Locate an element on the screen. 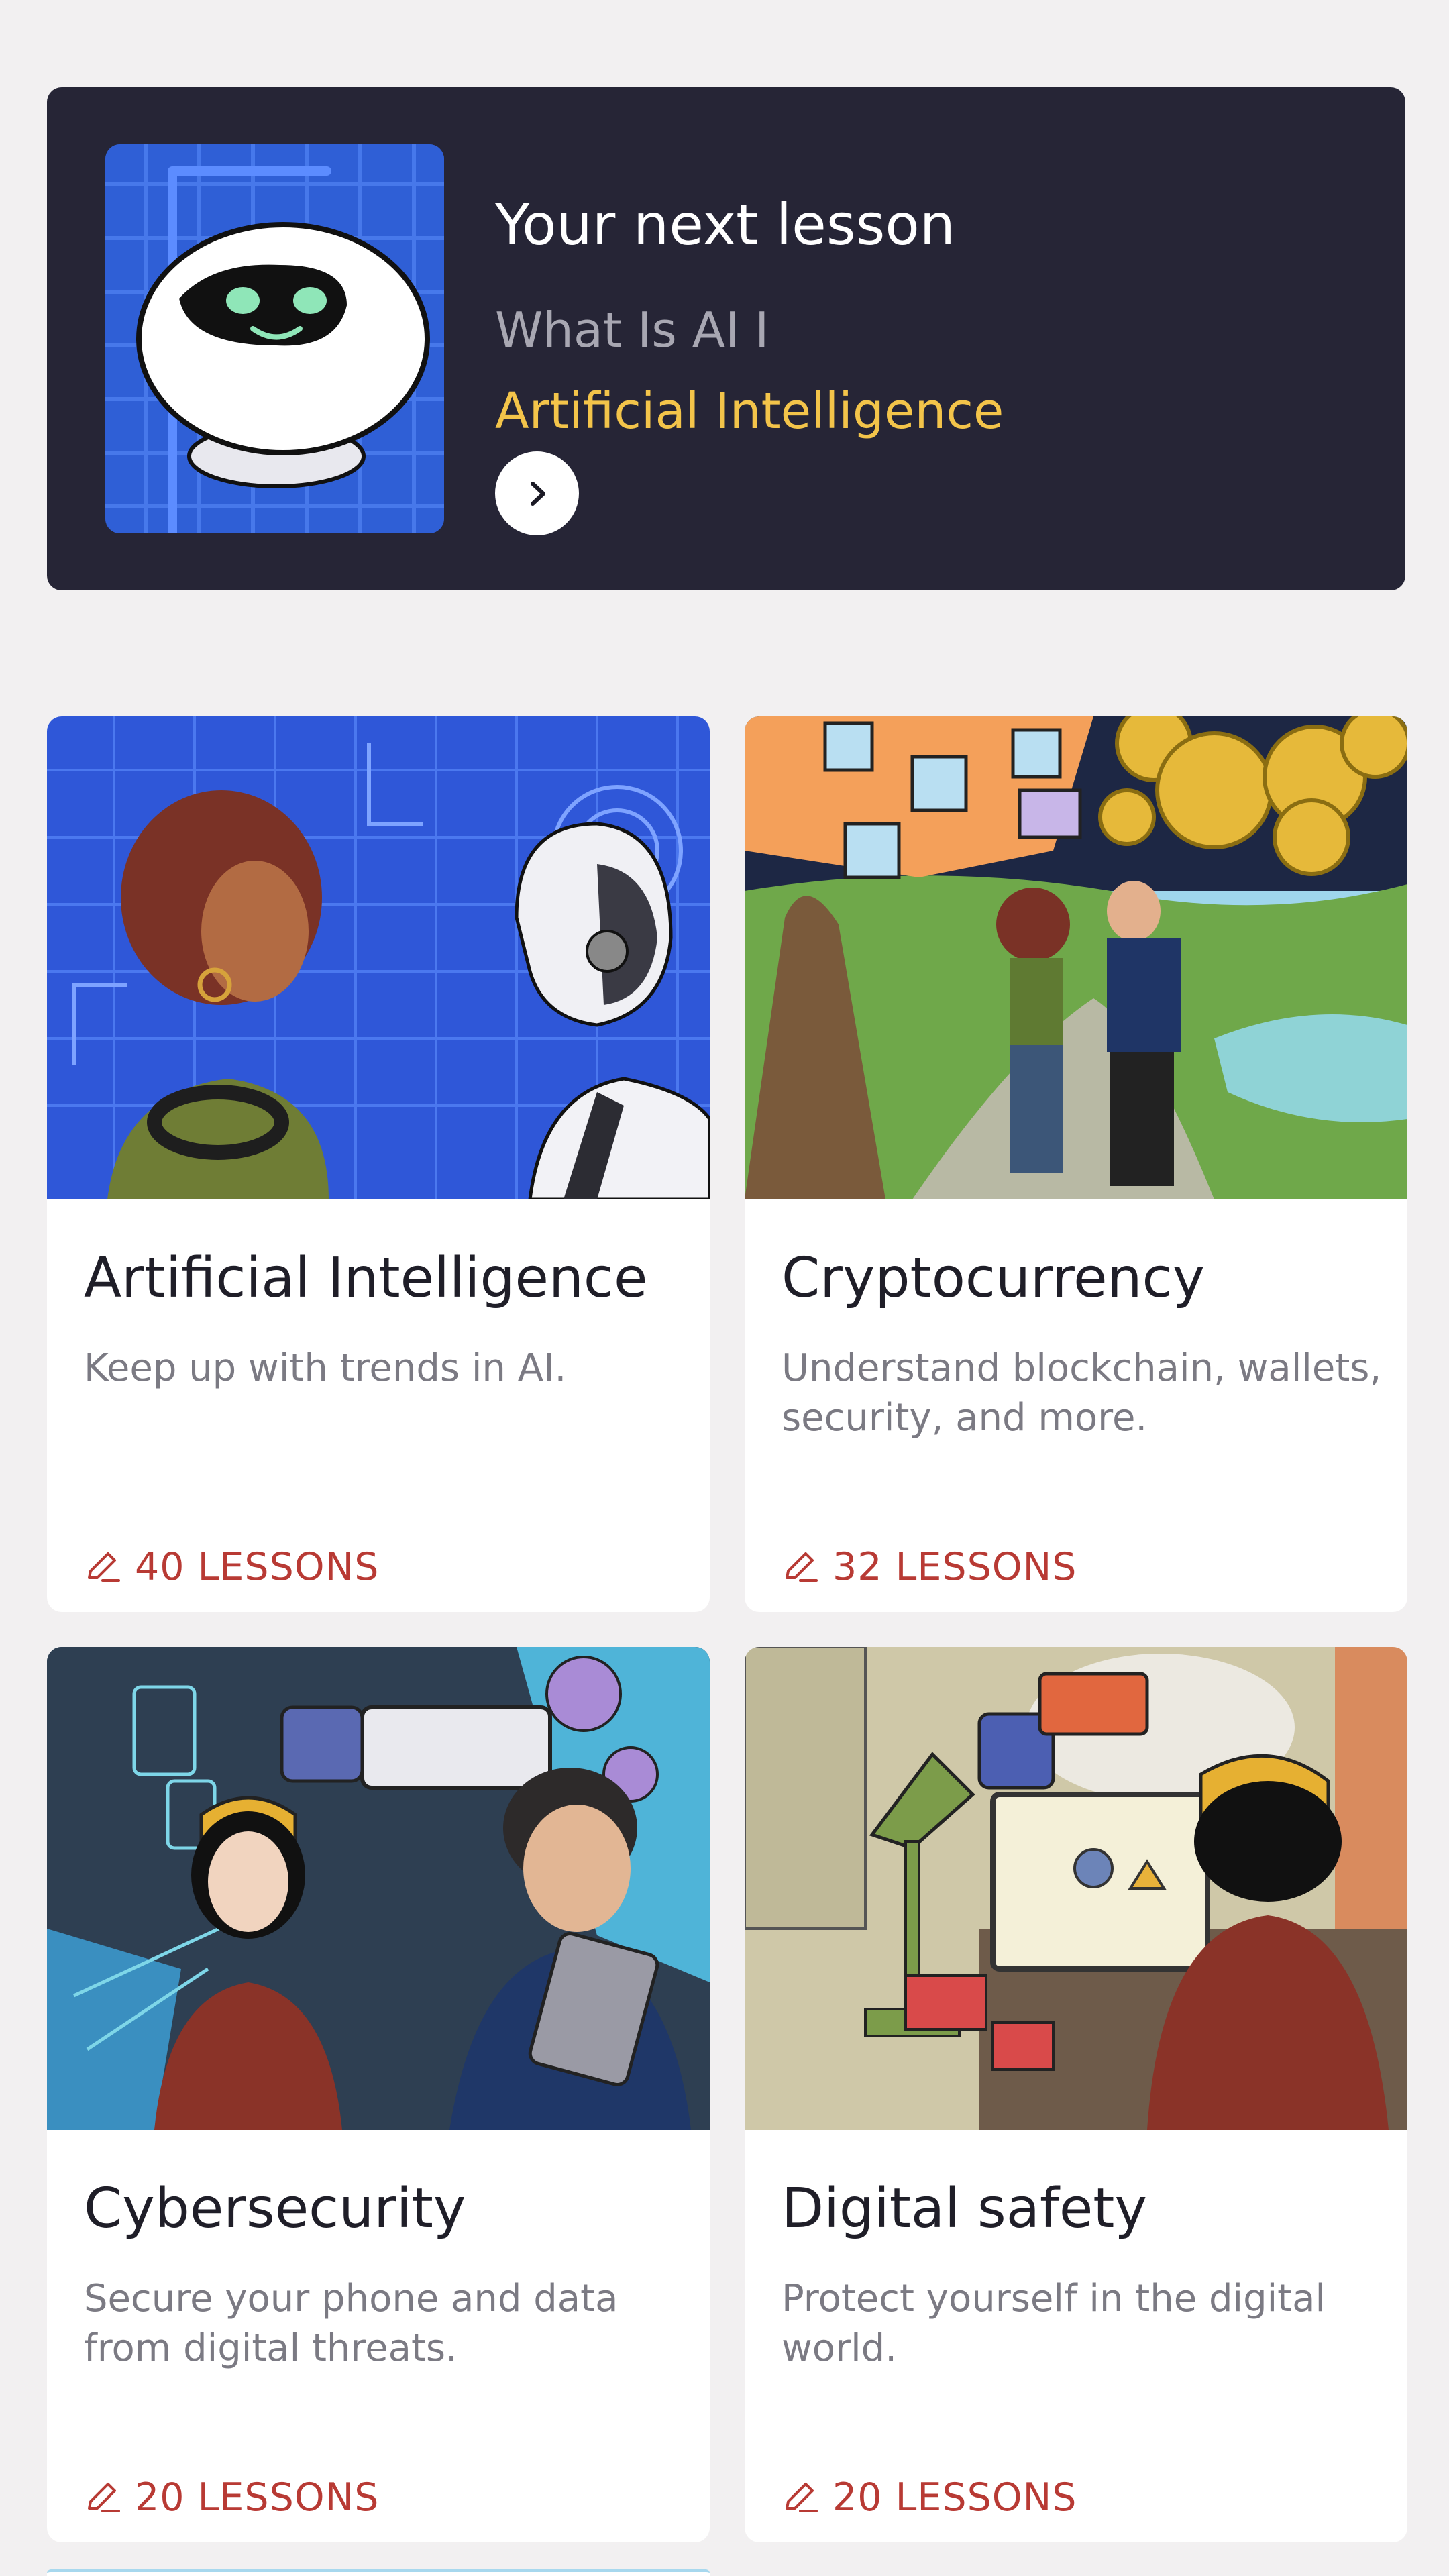 Image resolution: width=1449 pixels, height=2576 pixels. lesson-count-label: 32 LESSONS is located at coordinates (955, 1567).